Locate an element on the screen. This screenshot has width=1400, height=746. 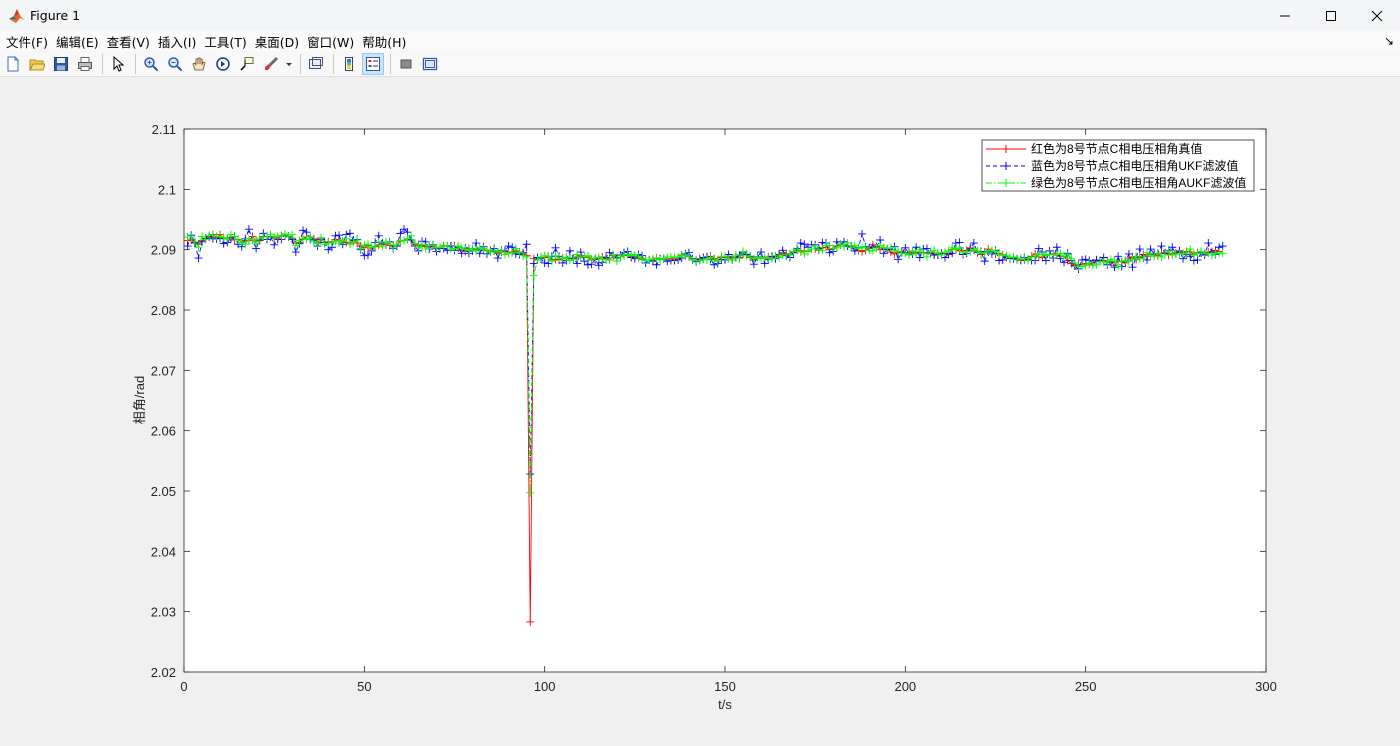
menu-insert: 插入(I) is located at coordinates (177, 41).